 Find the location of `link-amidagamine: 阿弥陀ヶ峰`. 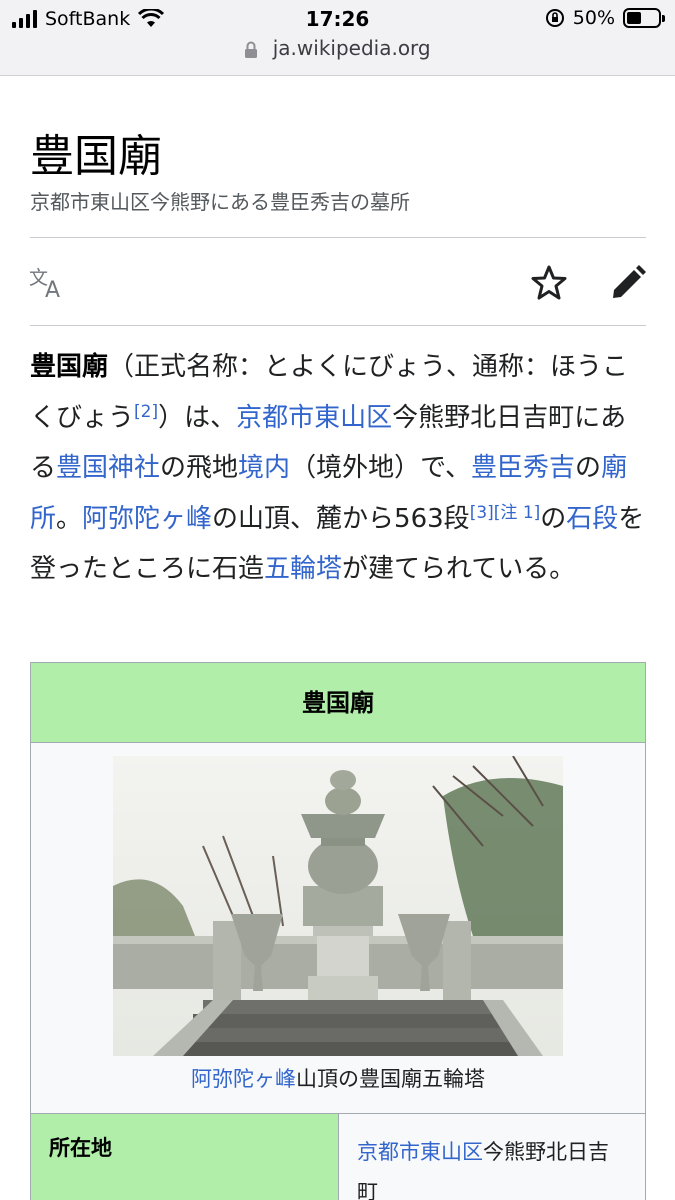

link-amidagamine: 阿弥陀ヶ峰 is located at coordinates (147, 519).